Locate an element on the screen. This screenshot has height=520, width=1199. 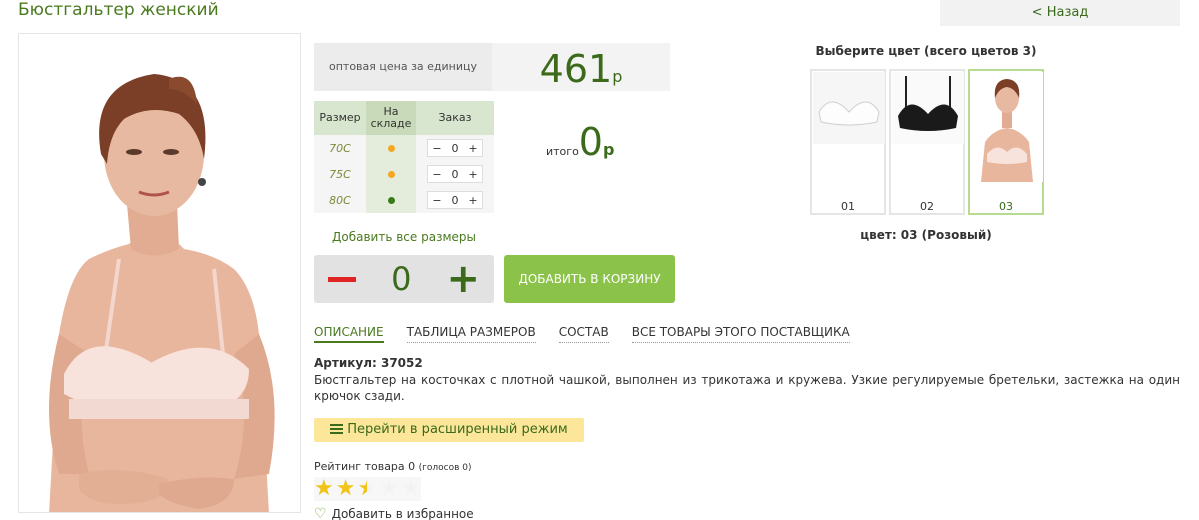
total: итого0р is located at coordinates (580, 142).